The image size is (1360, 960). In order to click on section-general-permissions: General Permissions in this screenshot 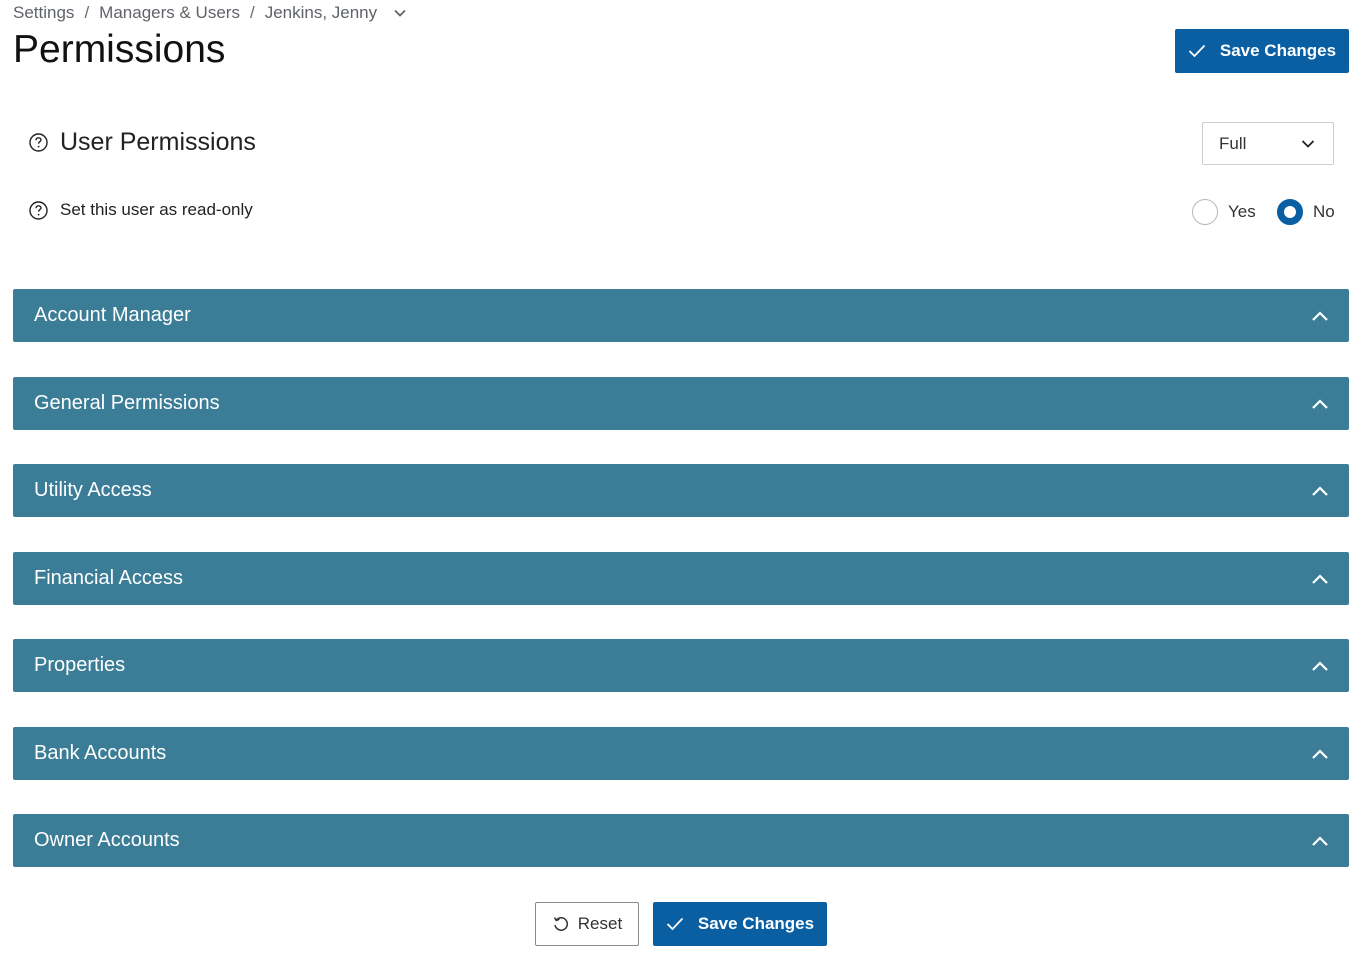, I will do `click(681, 403)`.